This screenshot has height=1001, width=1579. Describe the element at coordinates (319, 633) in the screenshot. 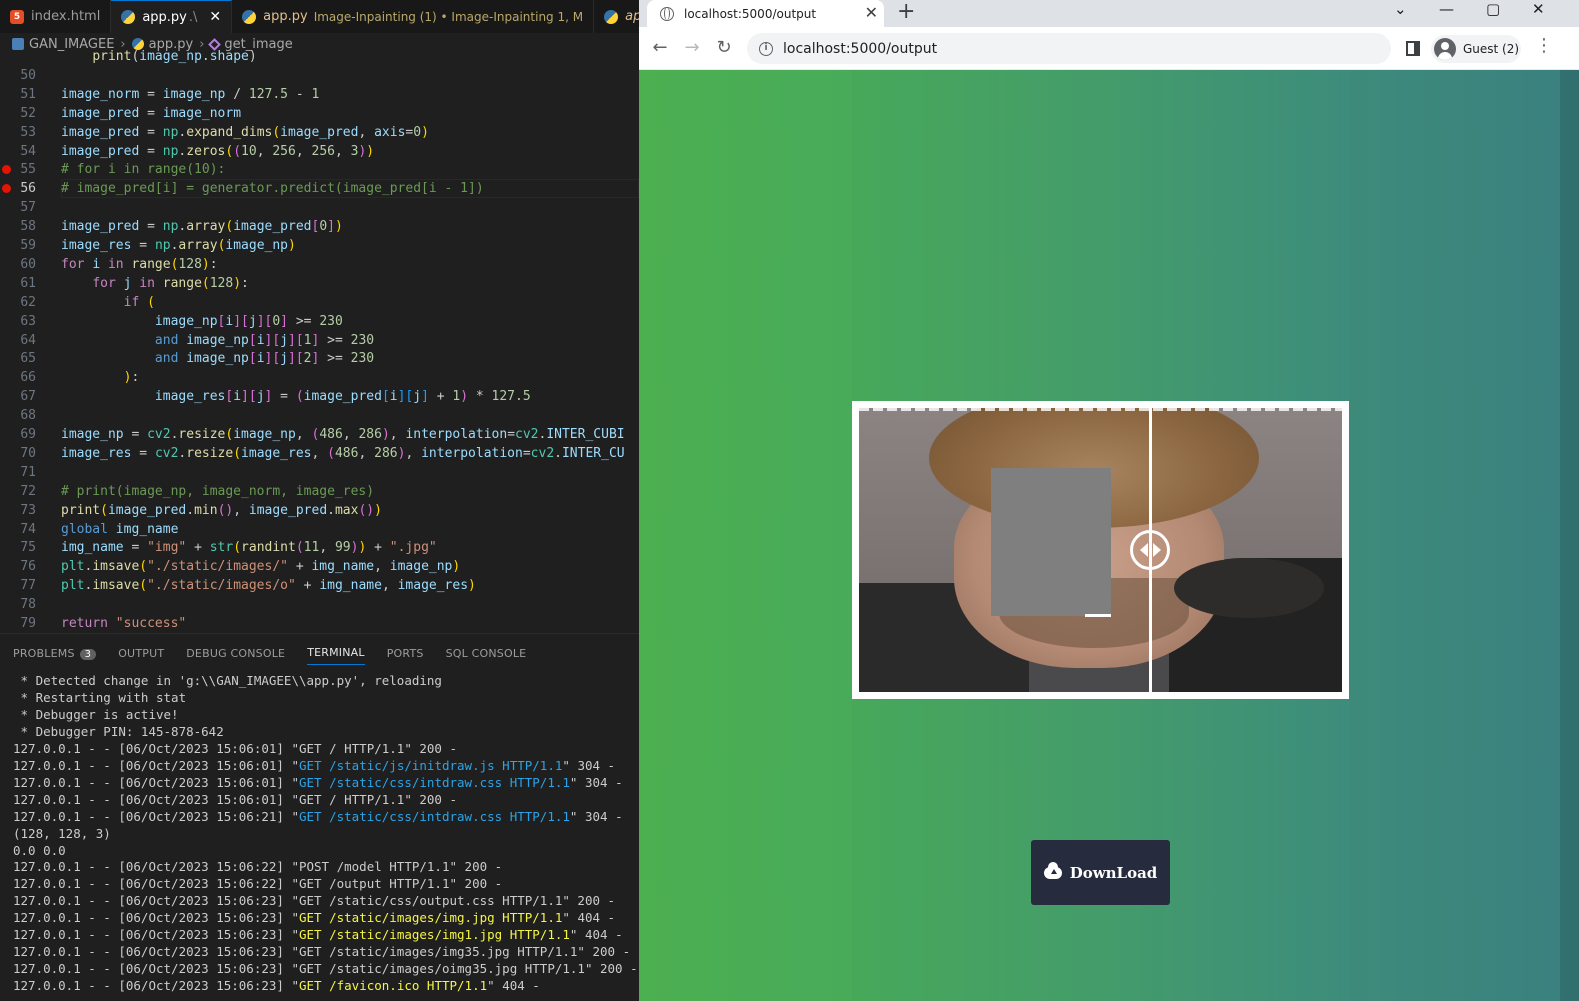

I see `panel-divider` at that location.